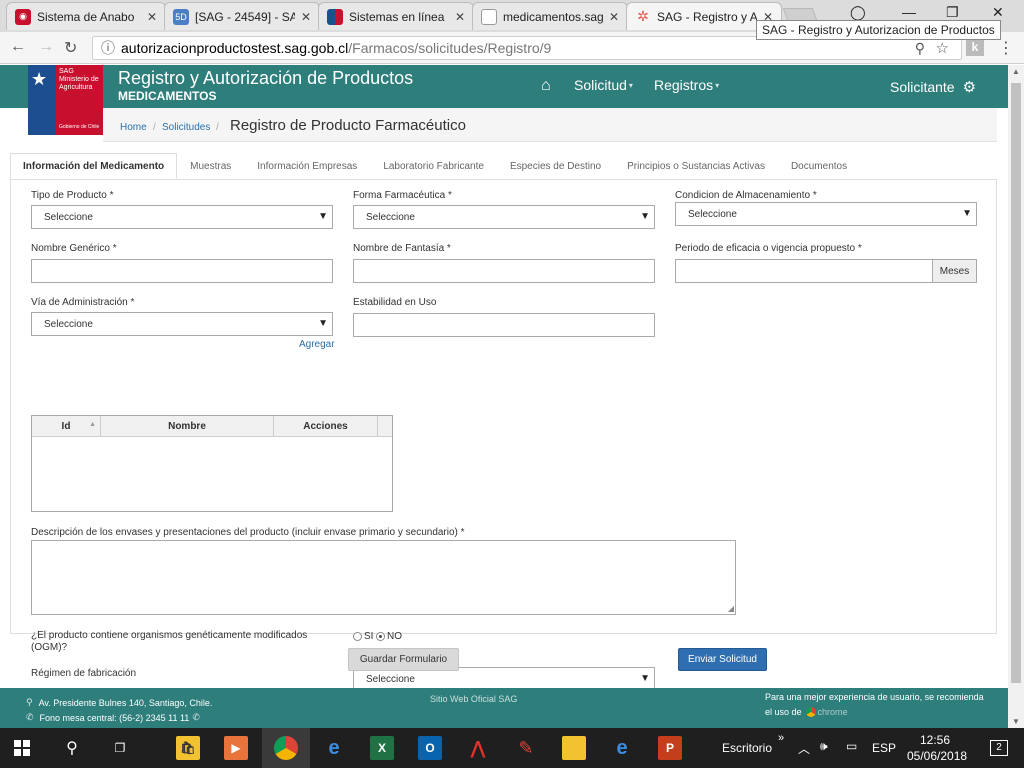  What do you see at coordinates (334, 748) in the screenshot?
I see `internet-explorer-icon: e` at bounding box center [334, 748].